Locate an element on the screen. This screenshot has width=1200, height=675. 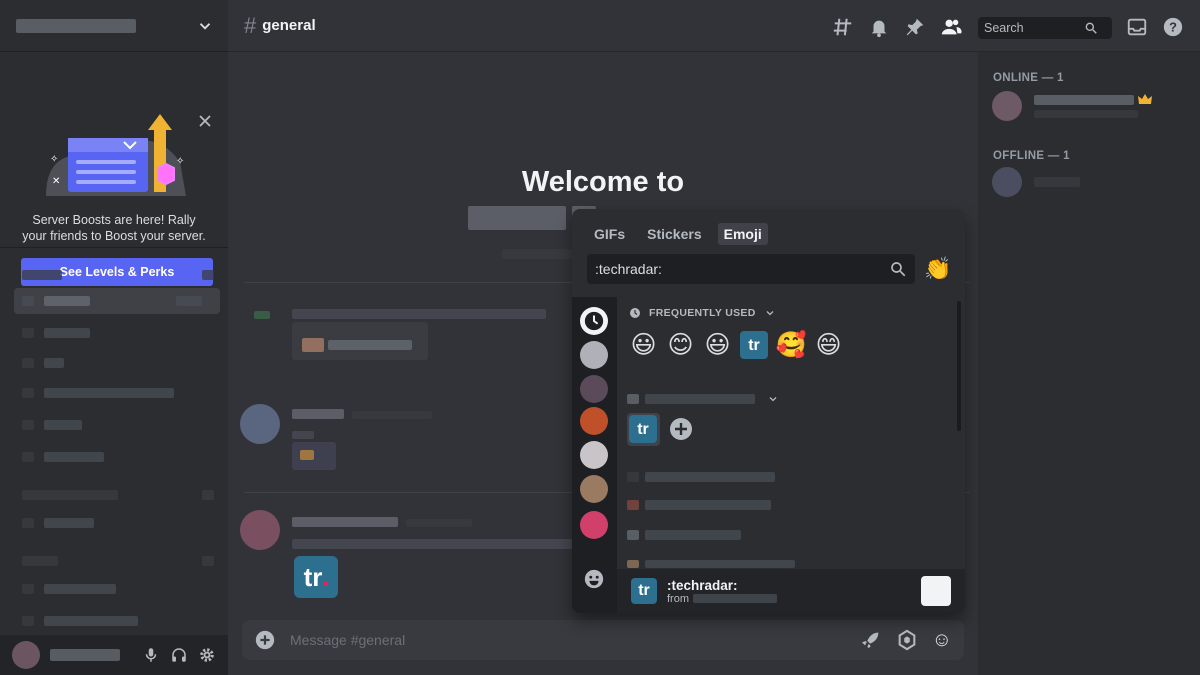
add-emoji-button is located at coordinates (680, 429).